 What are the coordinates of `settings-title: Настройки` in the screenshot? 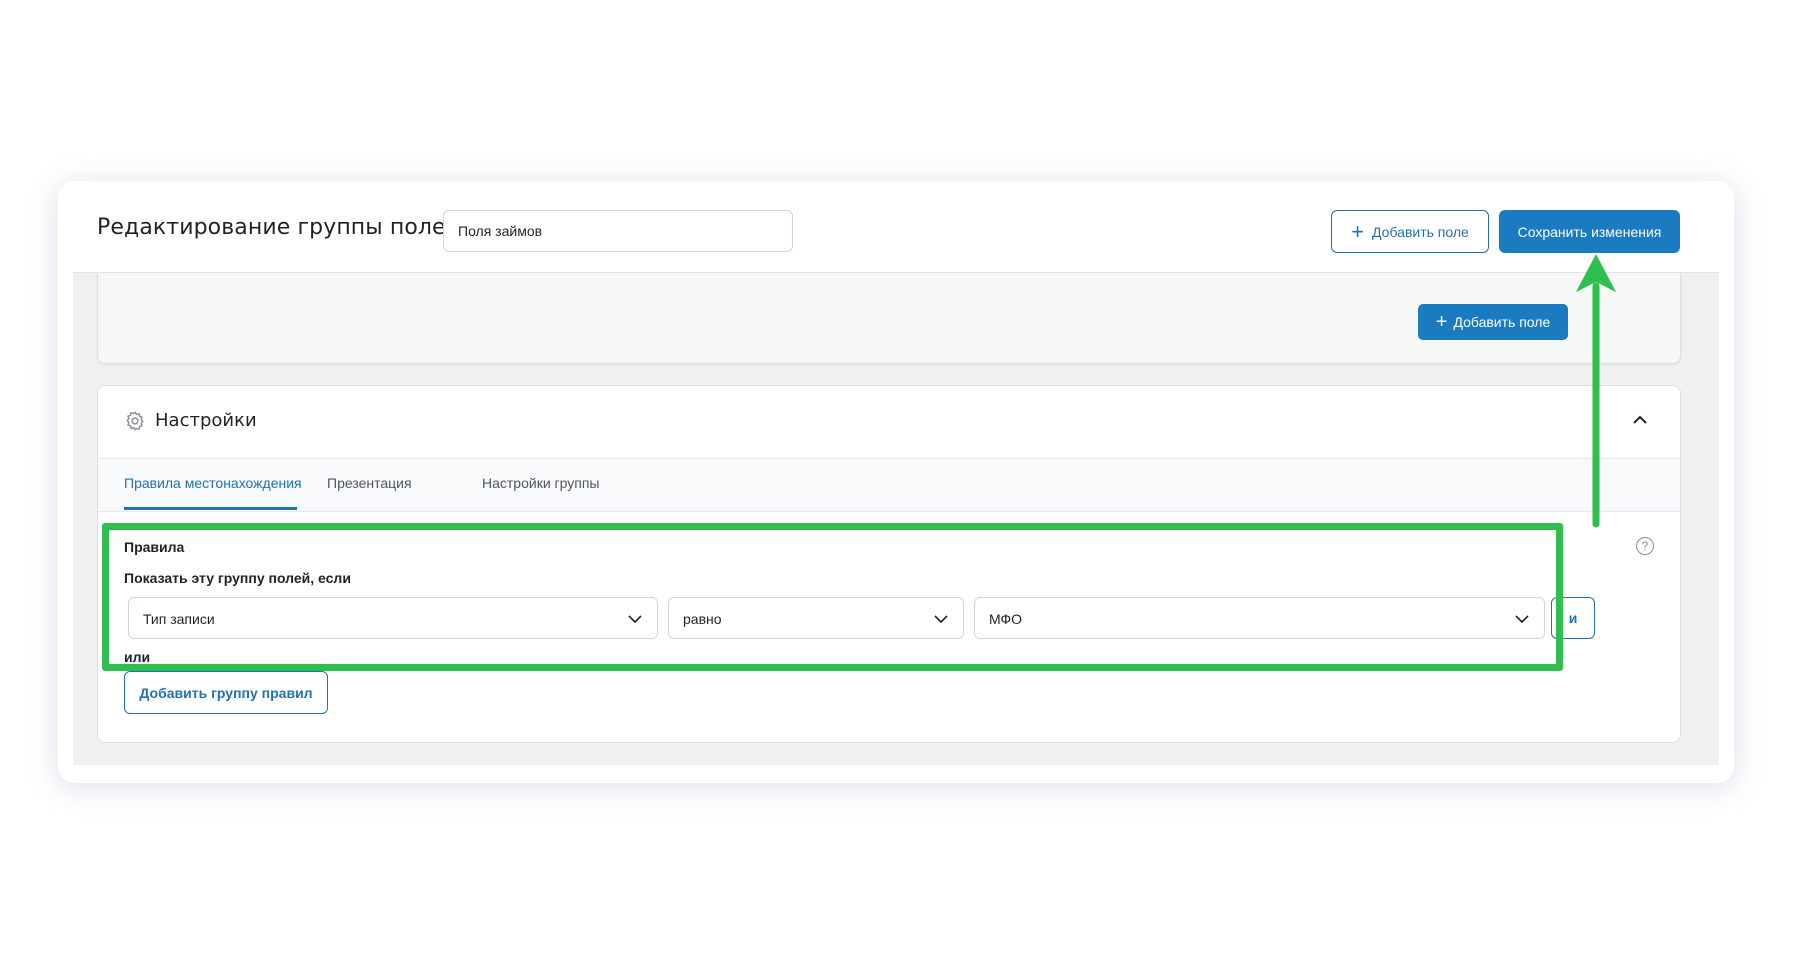 It's located at (206, 420).